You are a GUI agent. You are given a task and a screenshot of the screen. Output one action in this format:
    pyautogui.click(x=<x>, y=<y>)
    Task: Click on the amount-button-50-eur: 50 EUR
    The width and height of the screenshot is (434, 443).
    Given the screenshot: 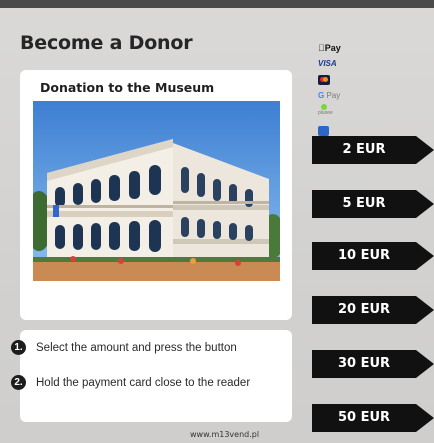 What is the action you would take?
    pyautogui.click(x=373, y=418)
    